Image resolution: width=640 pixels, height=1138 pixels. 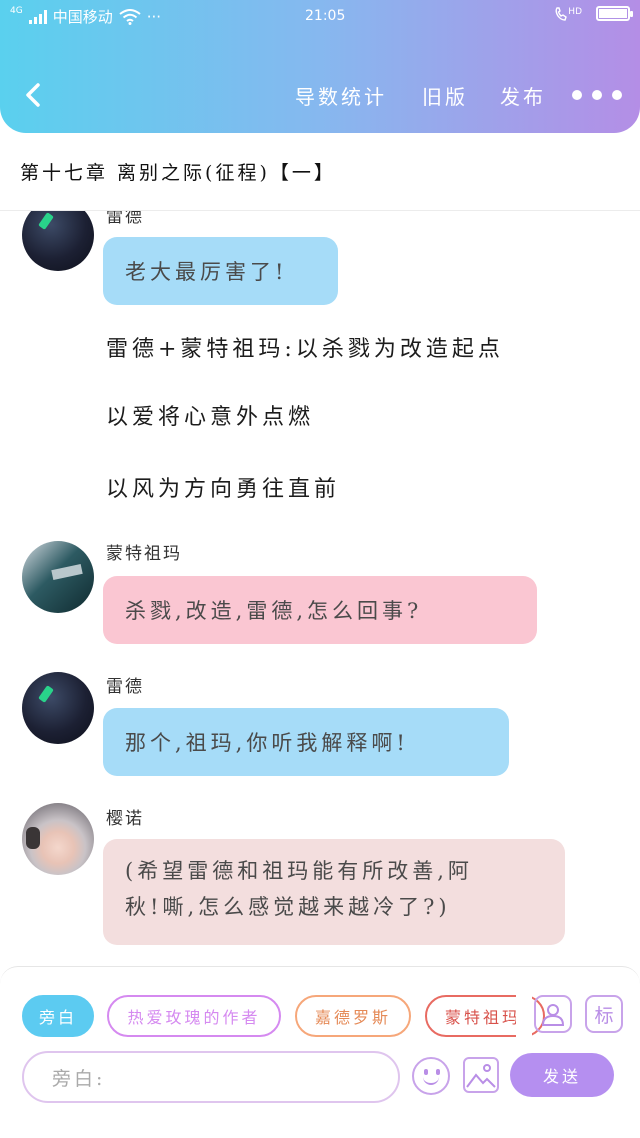 What do you see at coordinates (481, 1075) in the screenshot?
I see `image-icon` at bounding box center [481, 1075].